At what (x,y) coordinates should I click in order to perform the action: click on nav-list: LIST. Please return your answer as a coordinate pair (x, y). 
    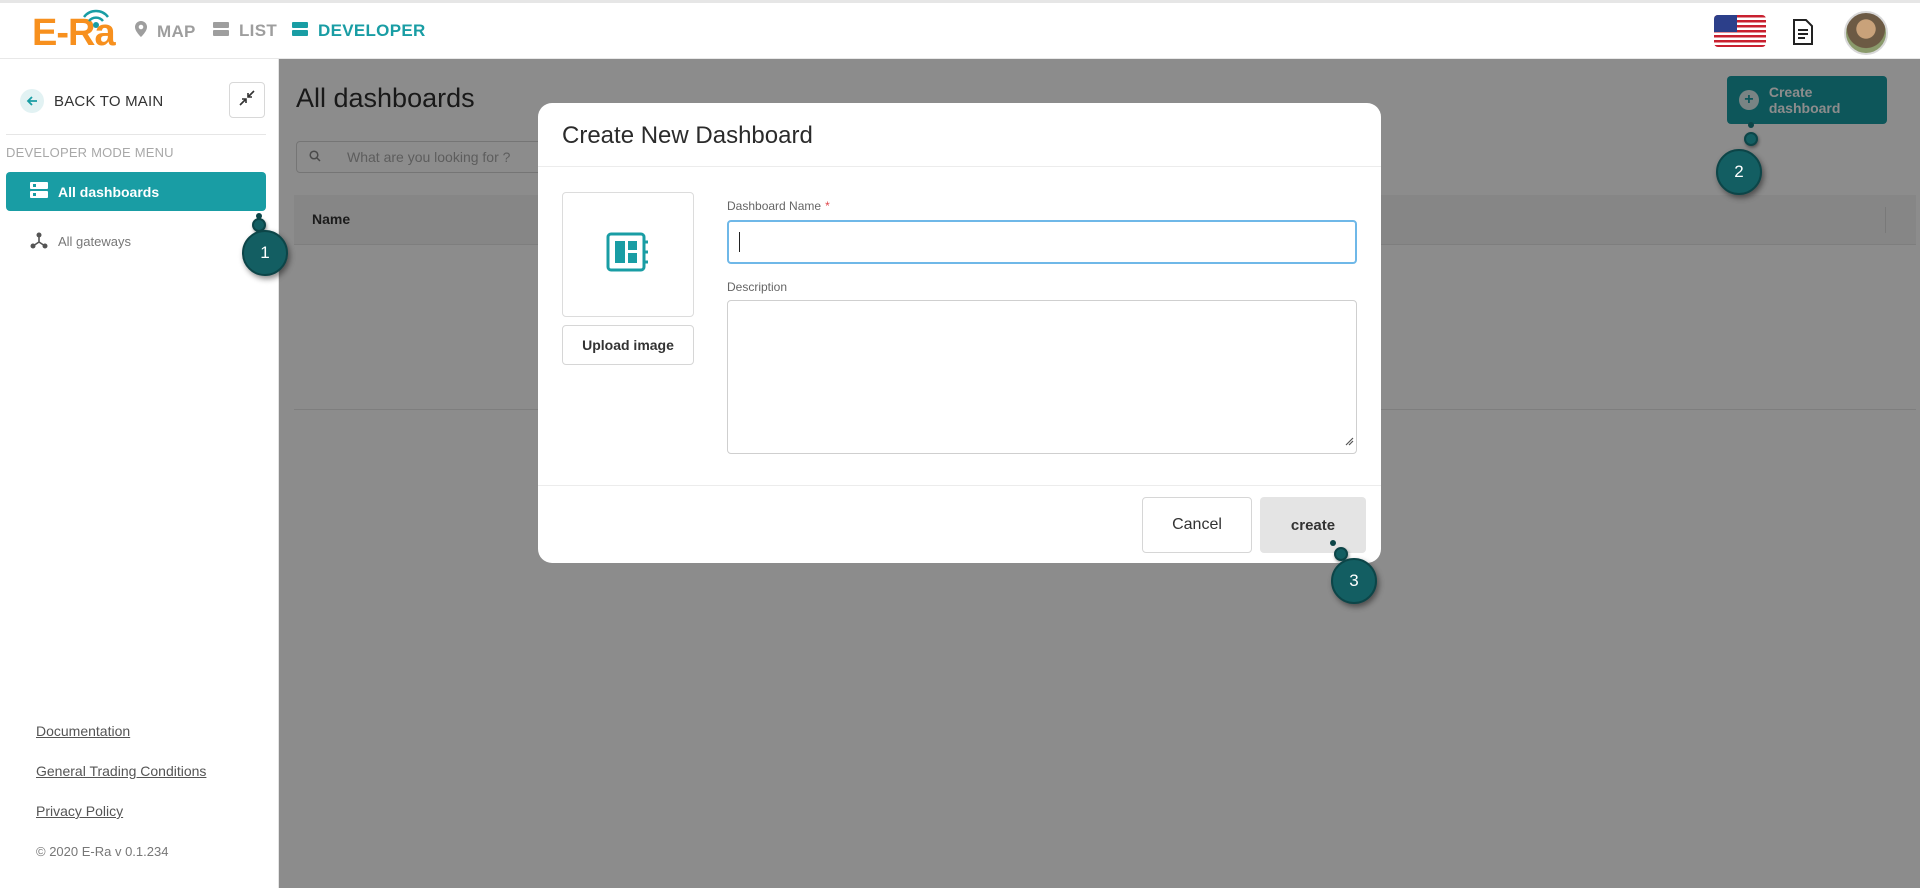
    Looking at the image, I should click on (245, 31).